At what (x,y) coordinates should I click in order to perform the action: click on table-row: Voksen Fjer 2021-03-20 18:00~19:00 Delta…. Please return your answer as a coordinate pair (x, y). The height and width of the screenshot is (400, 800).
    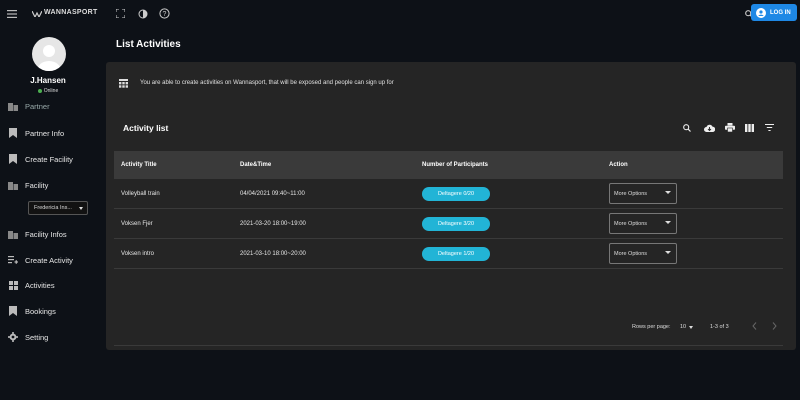
    Looking at the image, I should click on (448, 224).